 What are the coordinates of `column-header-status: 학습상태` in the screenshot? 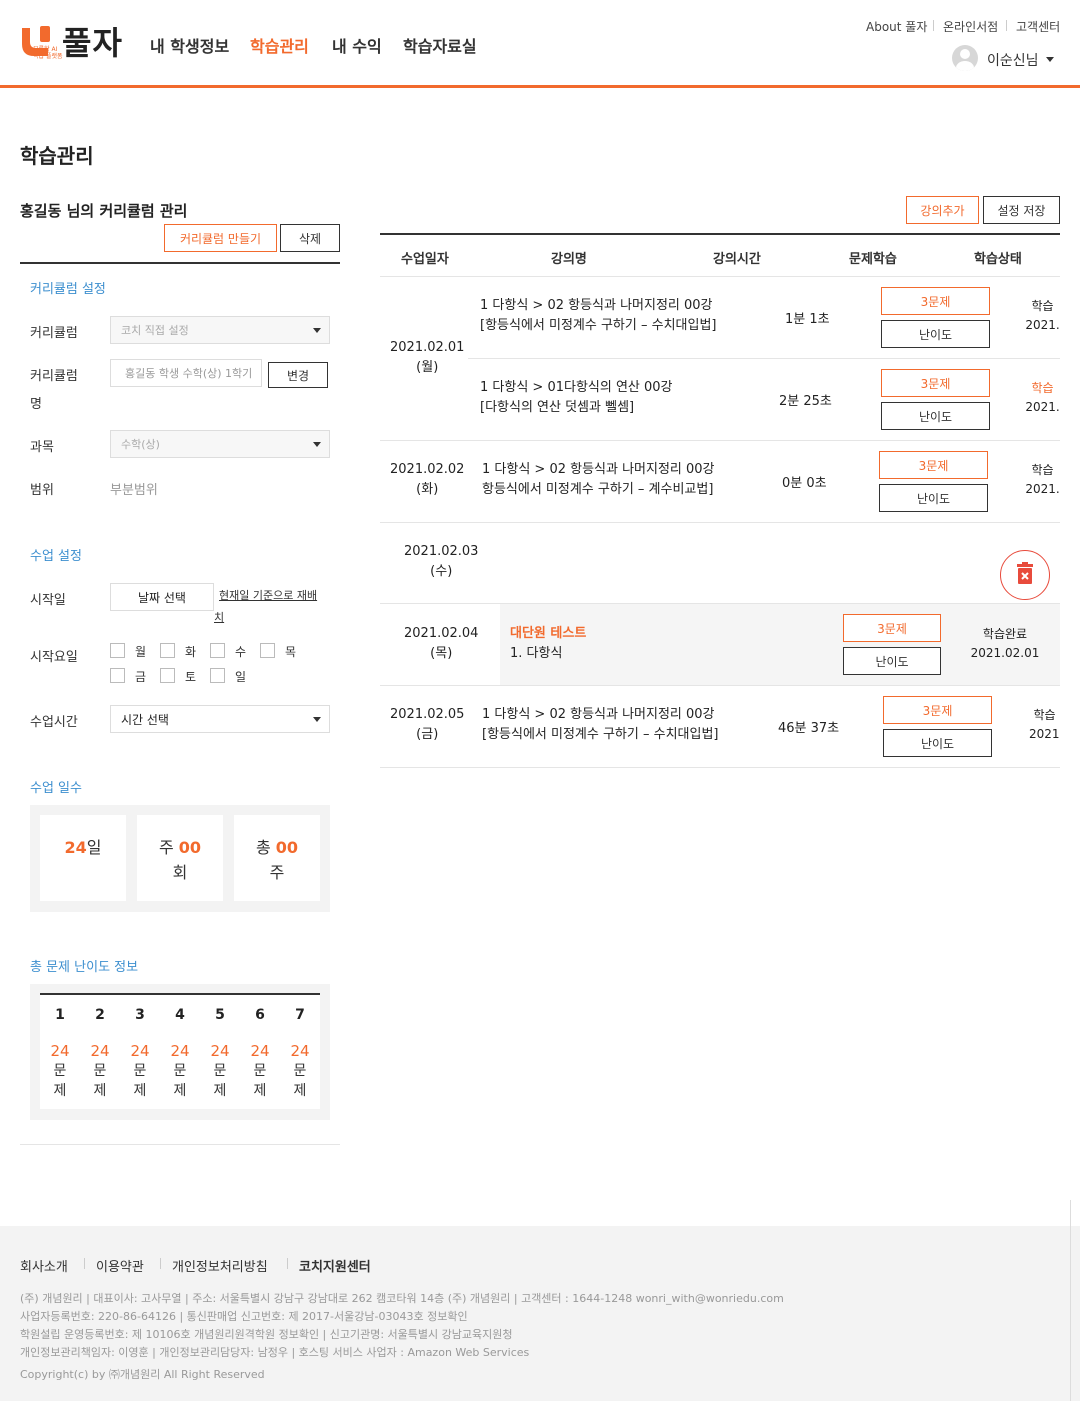 It's located at (998, 259).